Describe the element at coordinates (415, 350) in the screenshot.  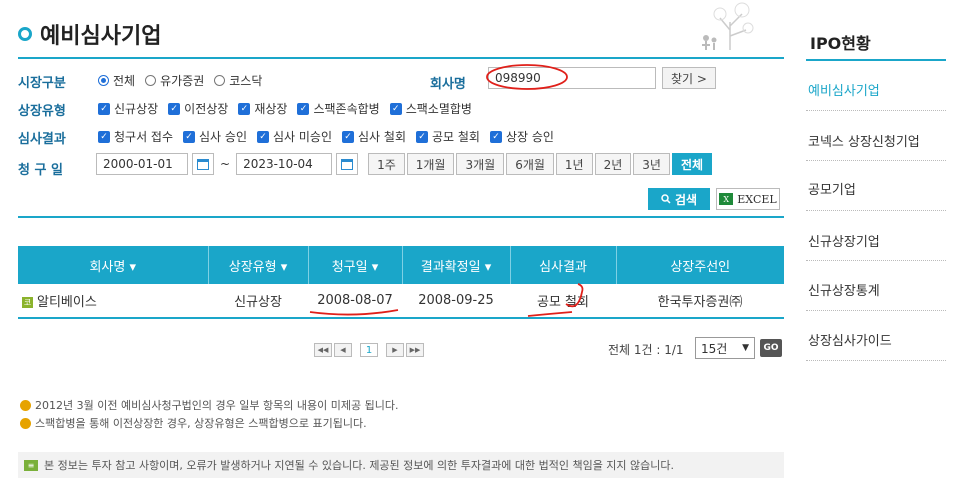
I see `last-page-button: ▶▶` at that location.